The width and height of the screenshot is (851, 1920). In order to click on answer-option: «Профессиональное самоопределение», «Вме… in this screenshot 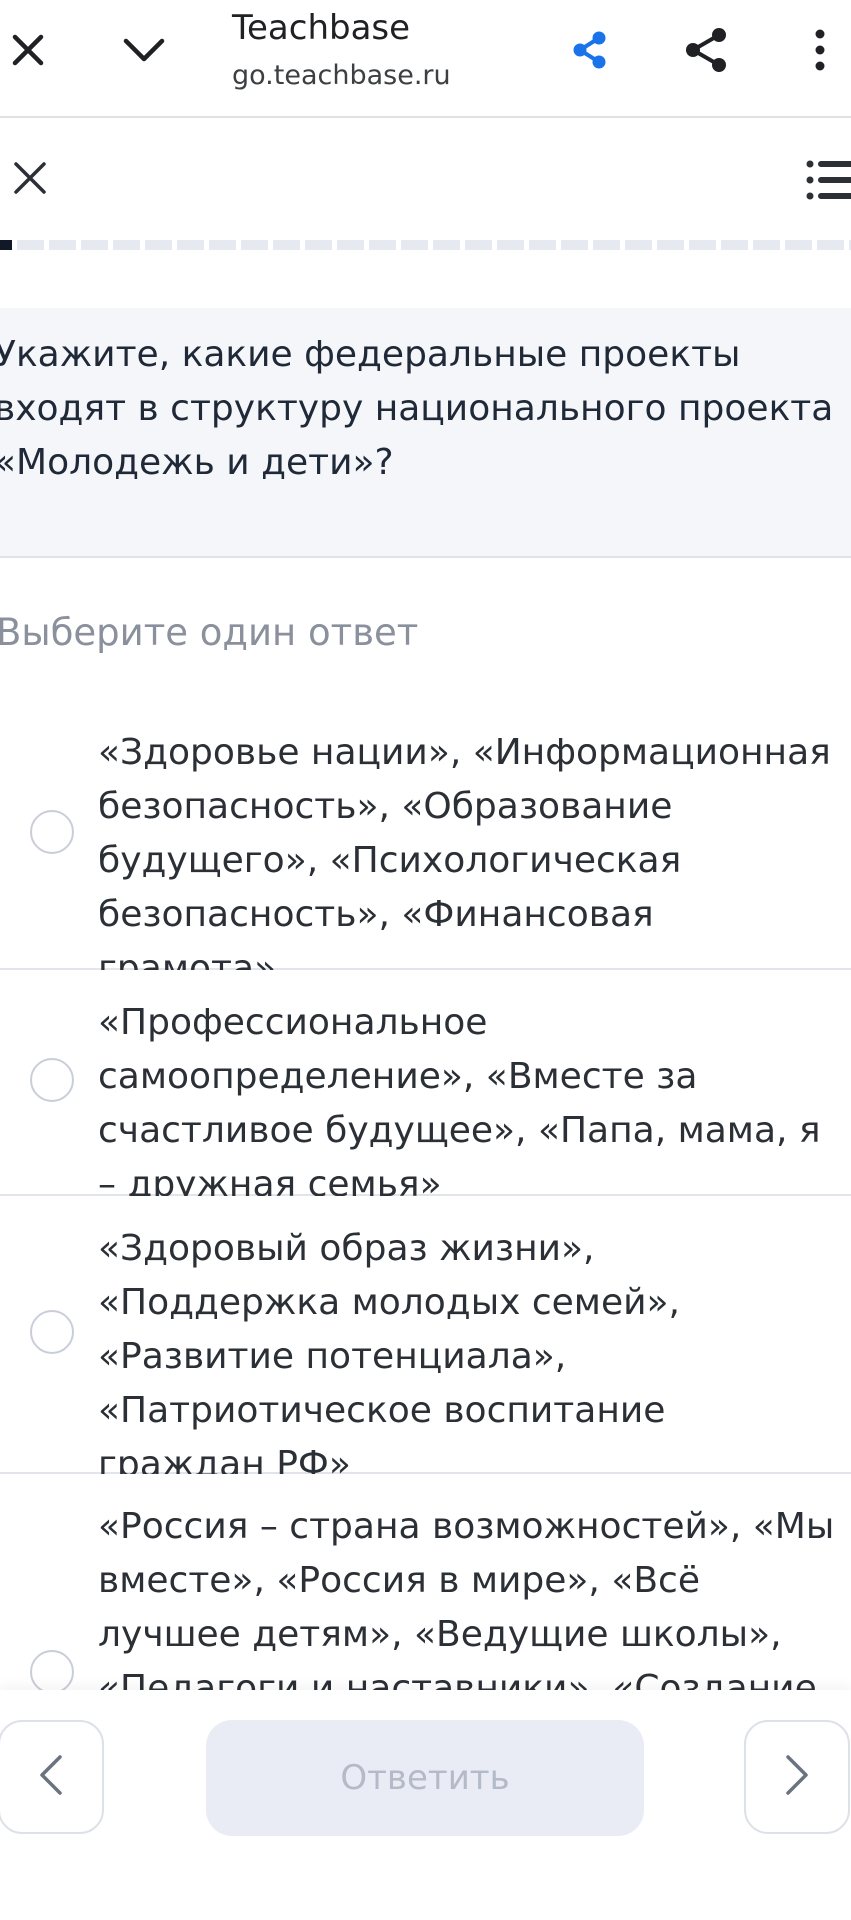, I will do `click(425, 1087)`.